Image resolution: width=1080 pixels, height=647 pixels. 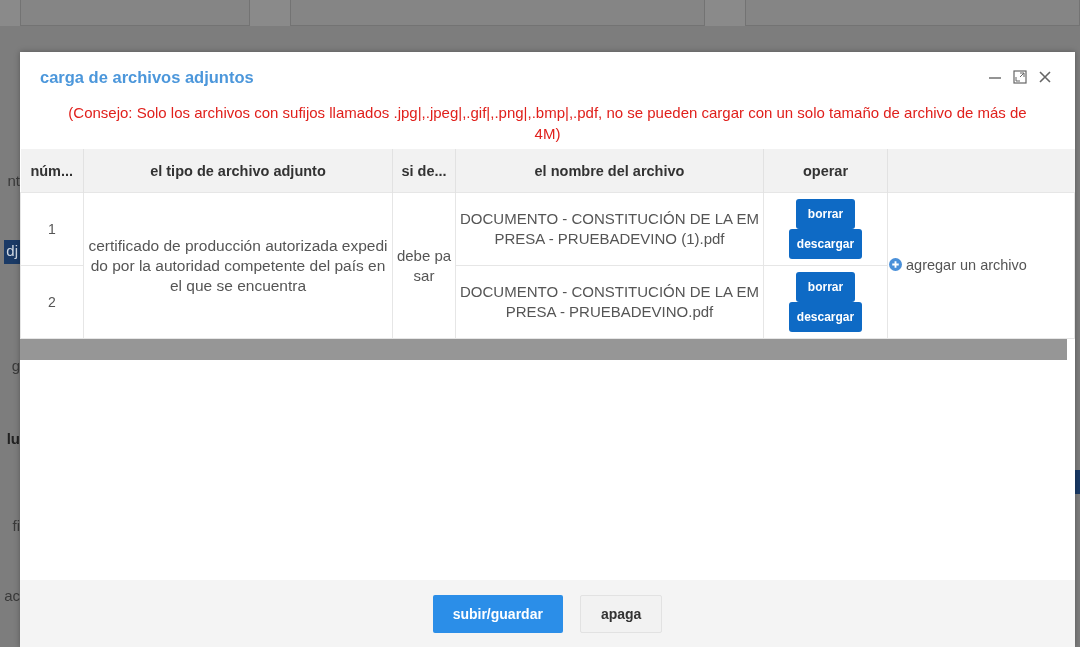 I want to click on background-text: nt, so click(x=13, y=181).